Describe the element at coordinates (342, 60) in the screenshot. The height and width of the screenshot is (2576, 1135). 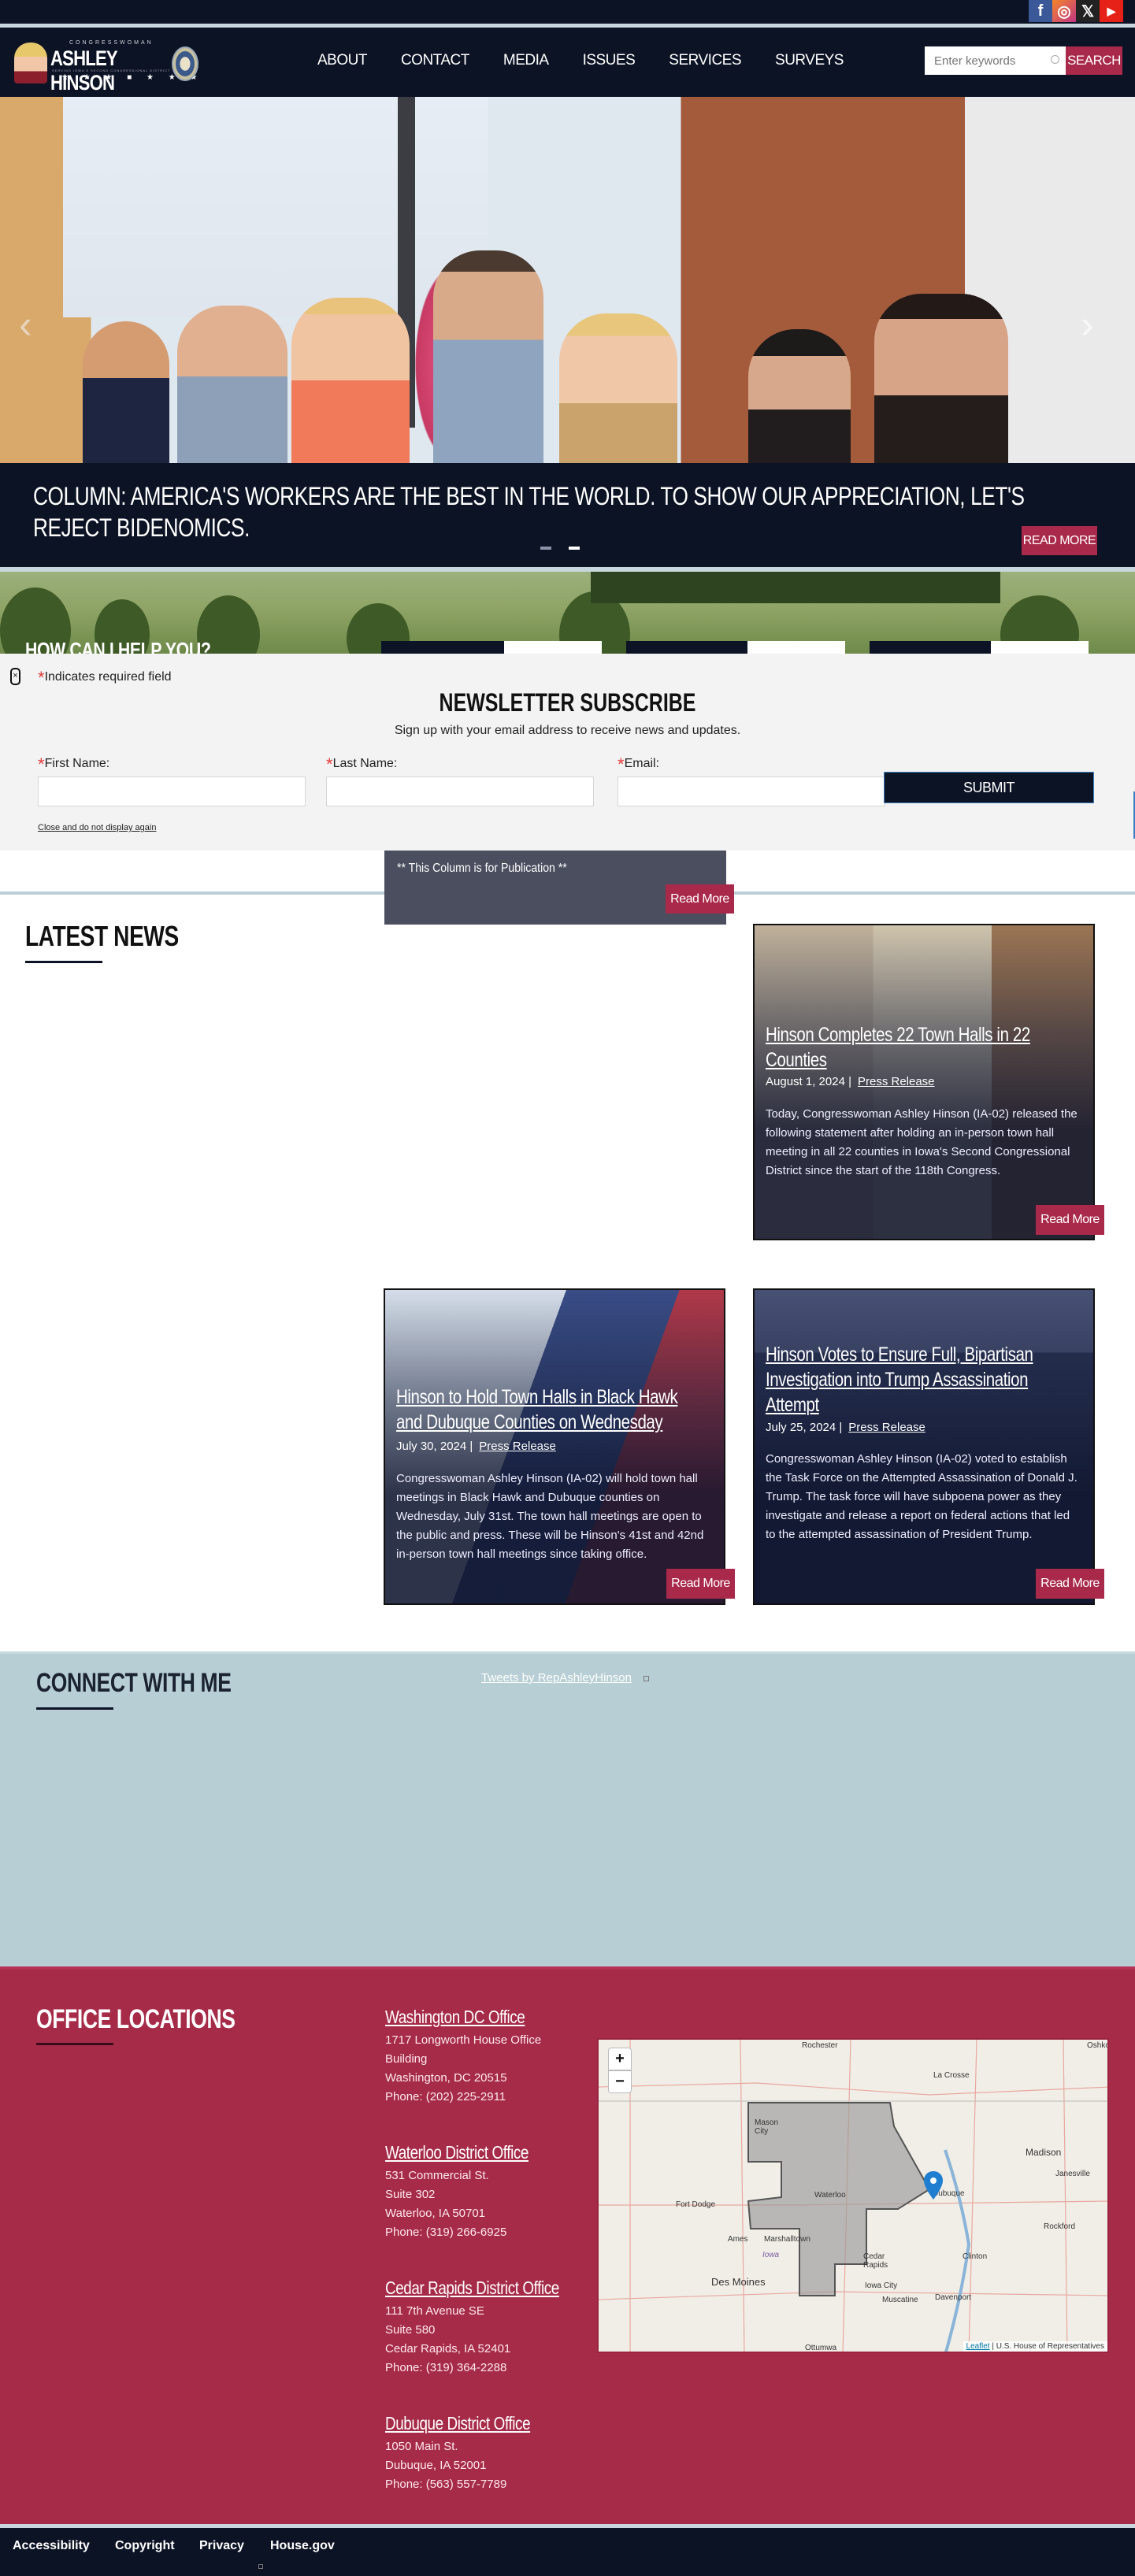
I see `nav-about: ABOUT` at that location.